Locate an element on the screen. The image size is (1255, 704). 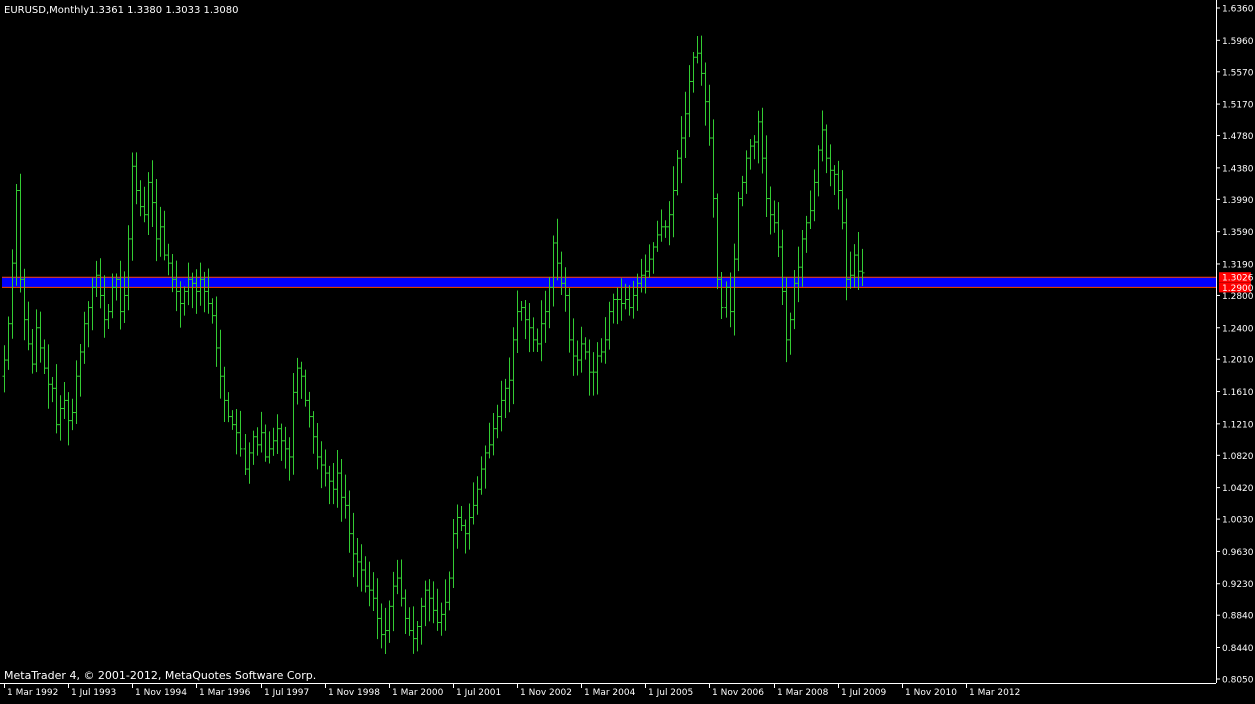
x-tick-label: 1 Jul 2009 is located at coordinates (863, 693).